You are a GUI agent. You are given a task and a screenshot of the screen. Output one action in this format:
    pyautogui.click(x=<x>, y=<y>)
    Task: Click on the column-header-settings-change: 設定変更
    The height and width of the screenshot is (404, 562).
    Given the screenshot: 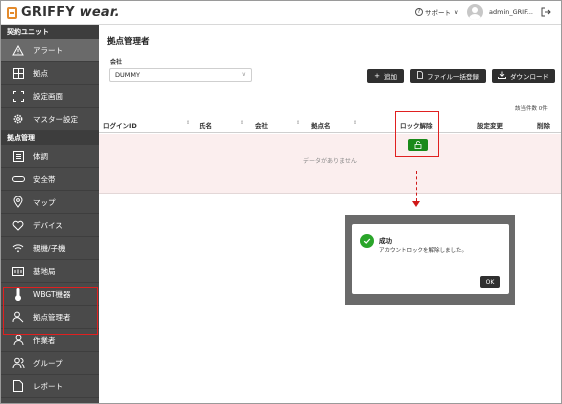 What is the action you would take?
    pyautogui.click(x=490, y=126)
    